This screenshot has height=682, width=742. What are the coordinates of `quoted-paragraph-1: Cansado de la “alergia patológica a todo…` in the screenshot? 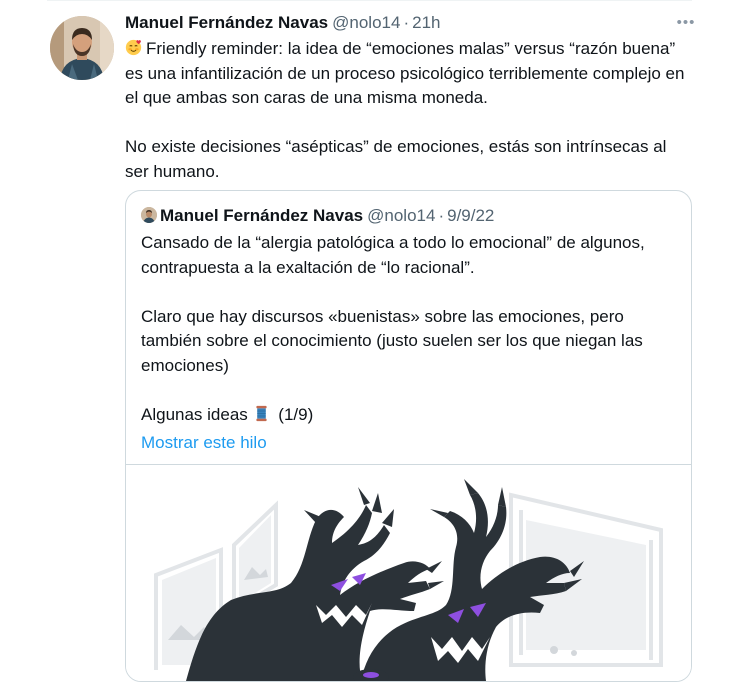 It's located at (393, 255).